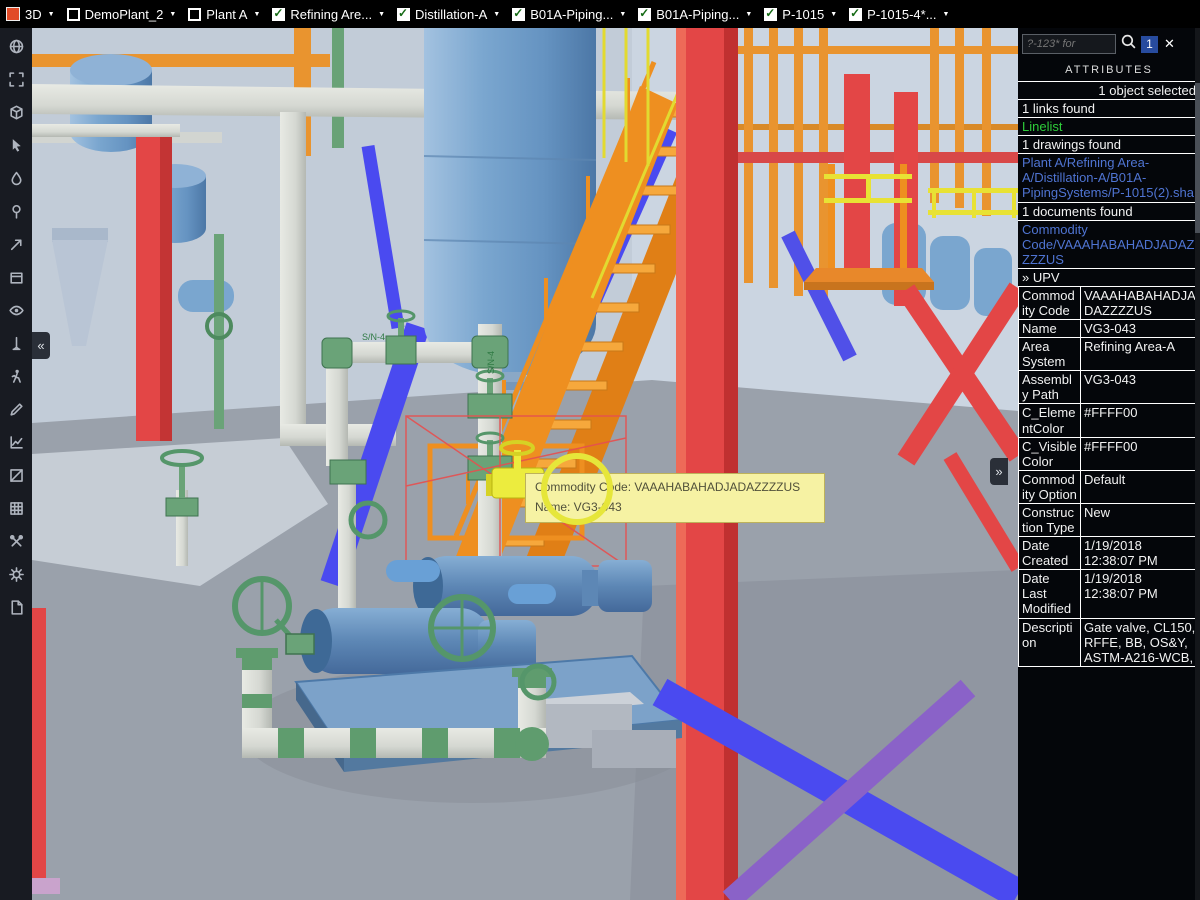 This screenshot has width=1200, height=900. Describe the element at coordinates (1109, 276) in the screenshot. I see `upv-row: » UPV` at that location.